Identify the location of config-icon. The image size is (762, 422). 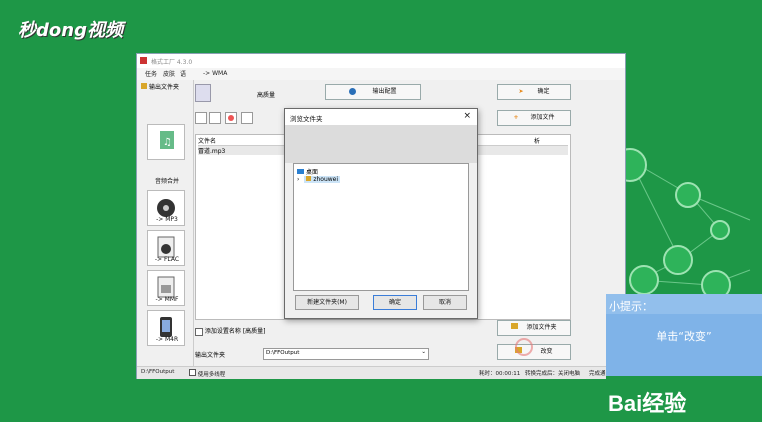
(353, 91).